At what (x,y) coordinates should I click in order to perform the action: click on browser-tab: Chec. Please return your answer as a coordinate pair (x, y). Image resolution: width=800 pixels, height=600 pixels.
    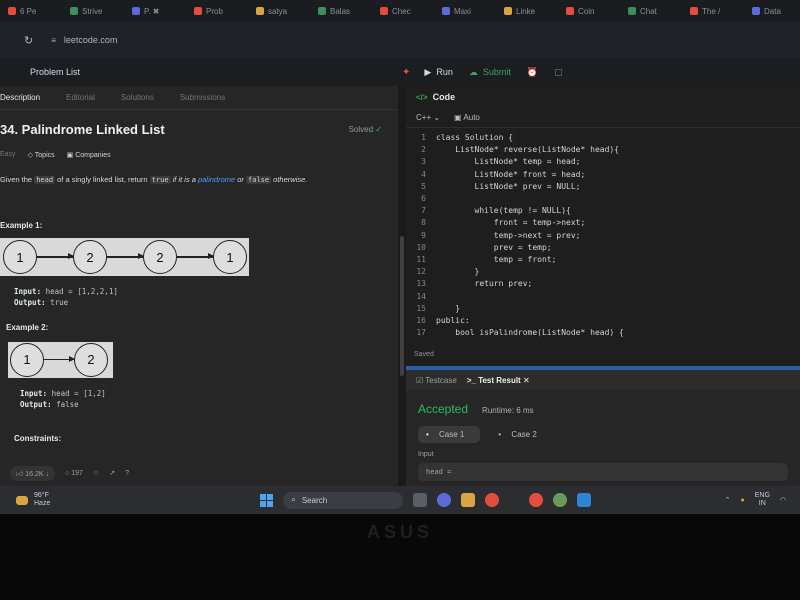
    Looking at the image, I should click on (403, 11).